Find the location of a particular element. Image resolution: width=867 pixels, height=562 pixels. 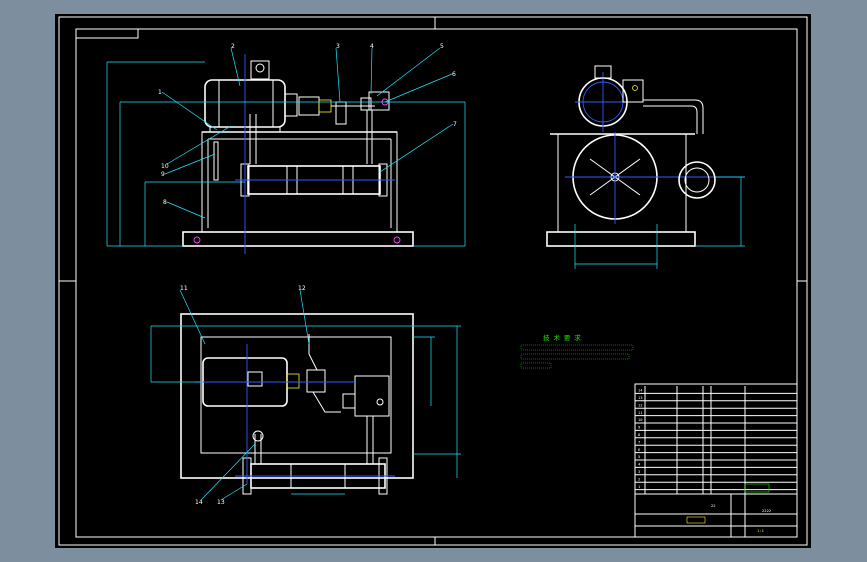

tech-heading: 技 术 要 求 is located at coordinates (562, 337).